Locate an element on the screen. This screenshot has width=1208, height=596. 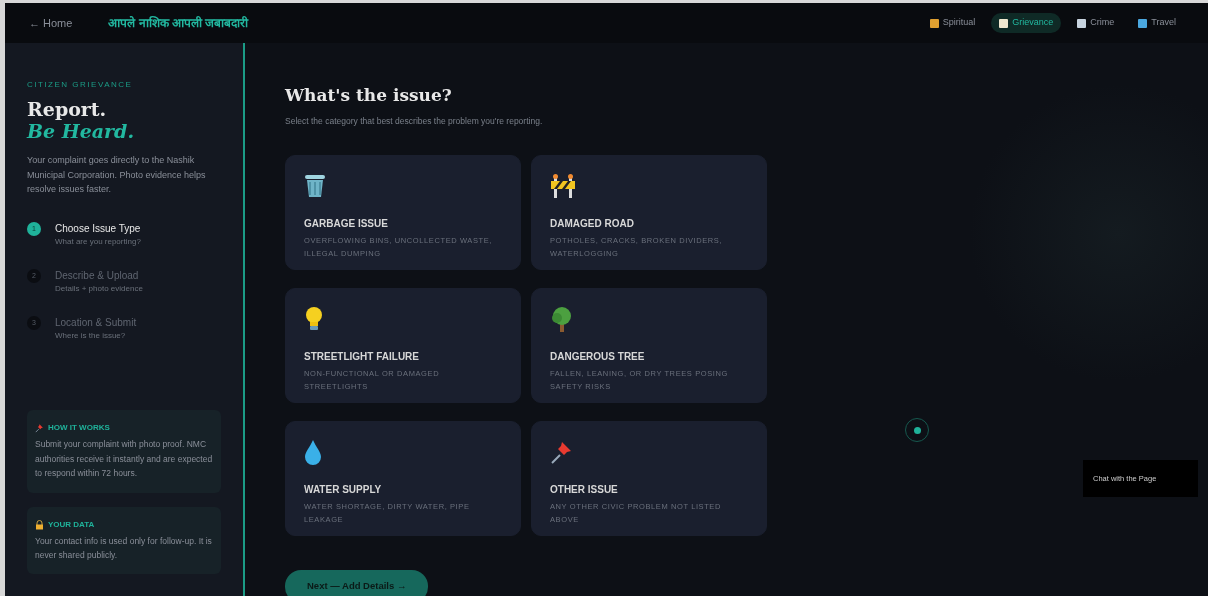
step-subtitle: What are you reporting? is located at coordinates (98, 242).